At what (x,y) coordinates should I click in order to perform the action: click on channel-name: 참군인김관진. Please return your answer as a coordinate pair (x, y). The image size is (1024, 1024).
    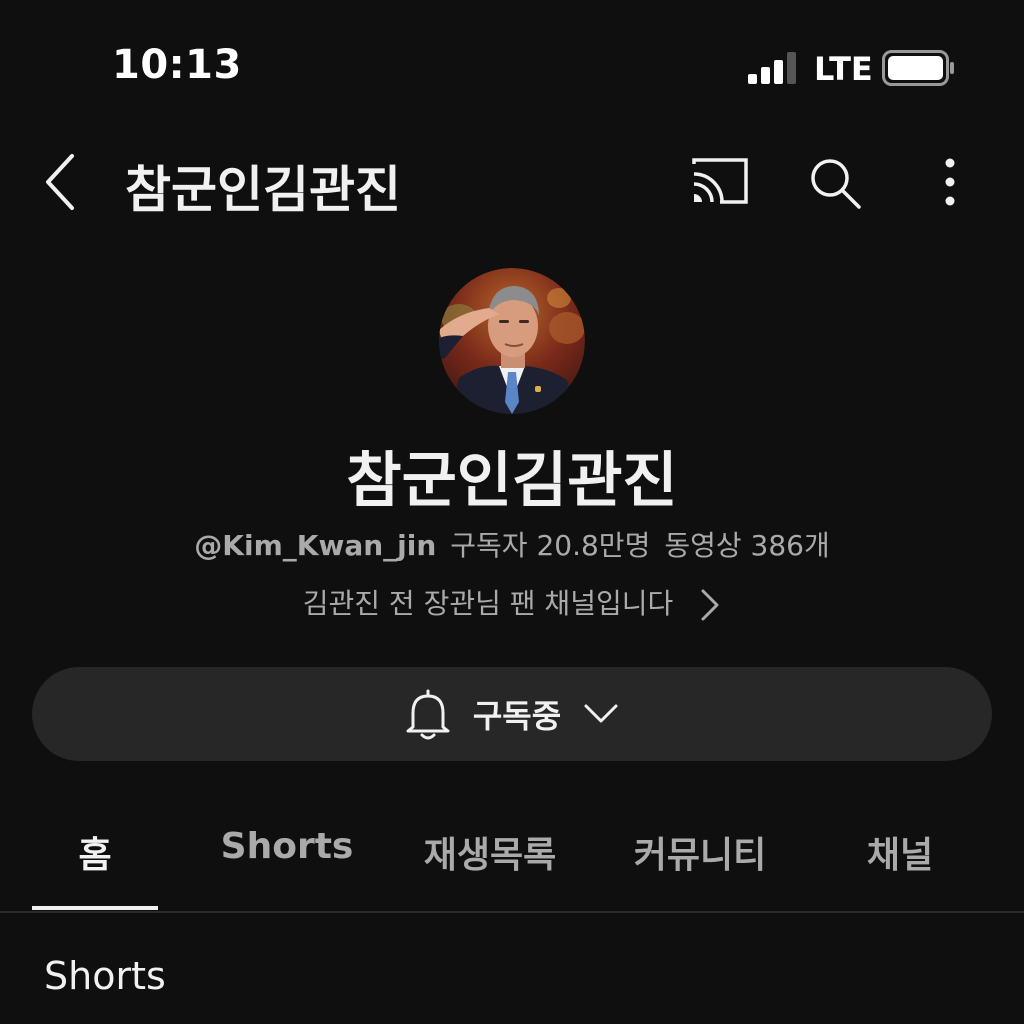
    Looking at the image, I should click on (512, 481).